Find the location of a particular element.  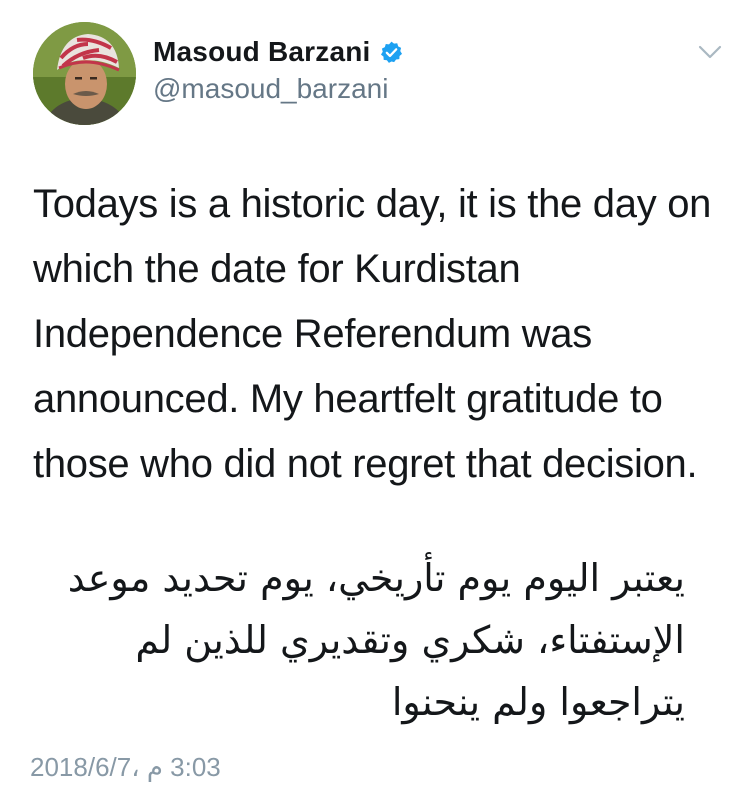

display-name: Masoud Barzani is located at coordinates (262, 52).